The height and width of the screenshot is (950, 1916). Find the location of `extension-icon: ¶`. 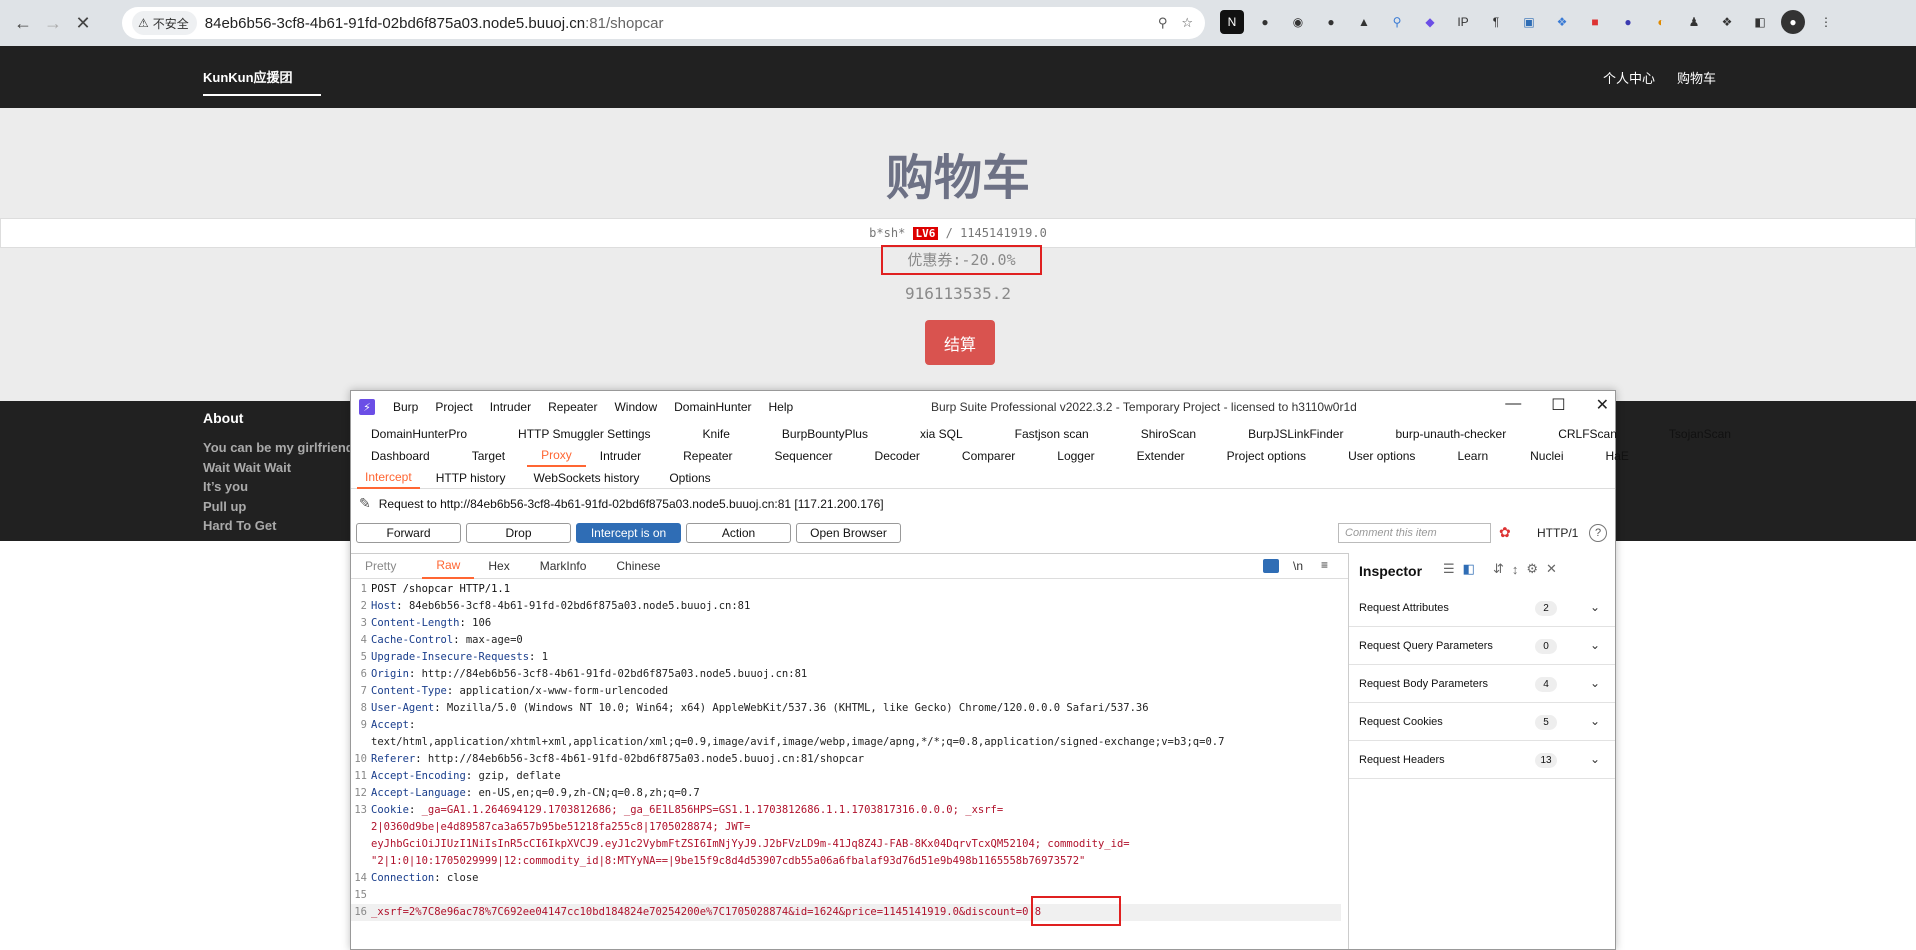

extension-icon: ¶ is located at coordinates (1496, 22).